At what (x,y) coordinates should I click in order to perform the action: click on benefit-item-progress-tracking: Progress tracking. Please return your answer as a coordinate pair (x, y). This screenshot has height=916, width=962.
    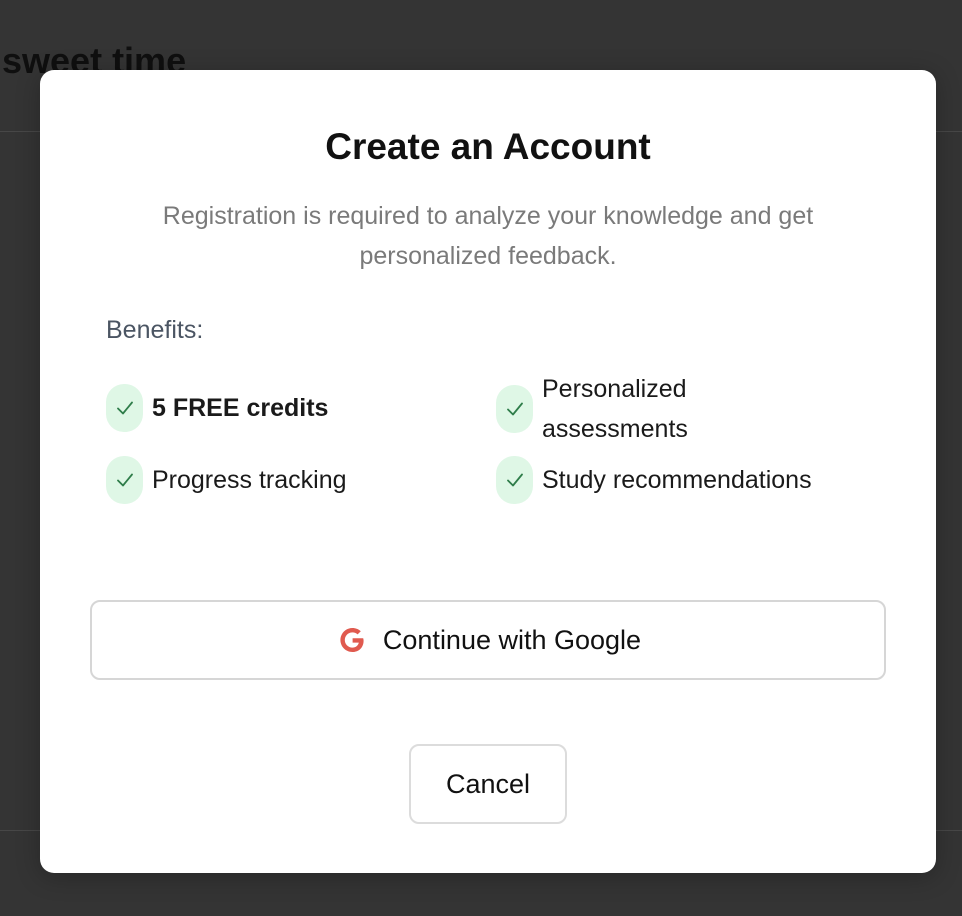
    Looking at the image, I should click on (226, 480).